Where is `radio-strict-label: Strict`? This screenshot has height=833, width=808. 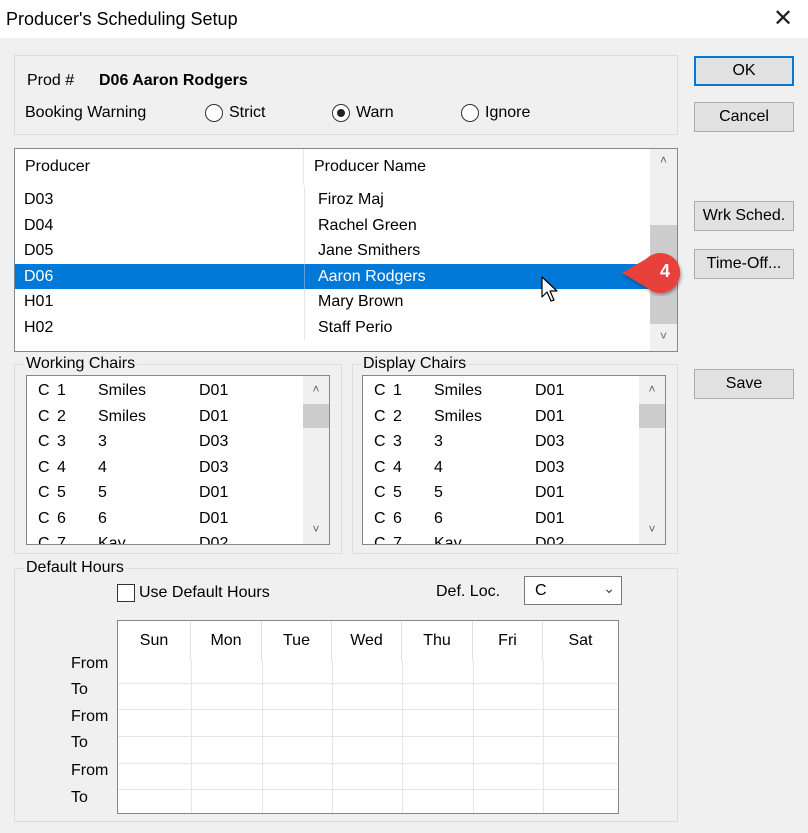 radio-strict-label: Strict is located at coordinates (247, 112).